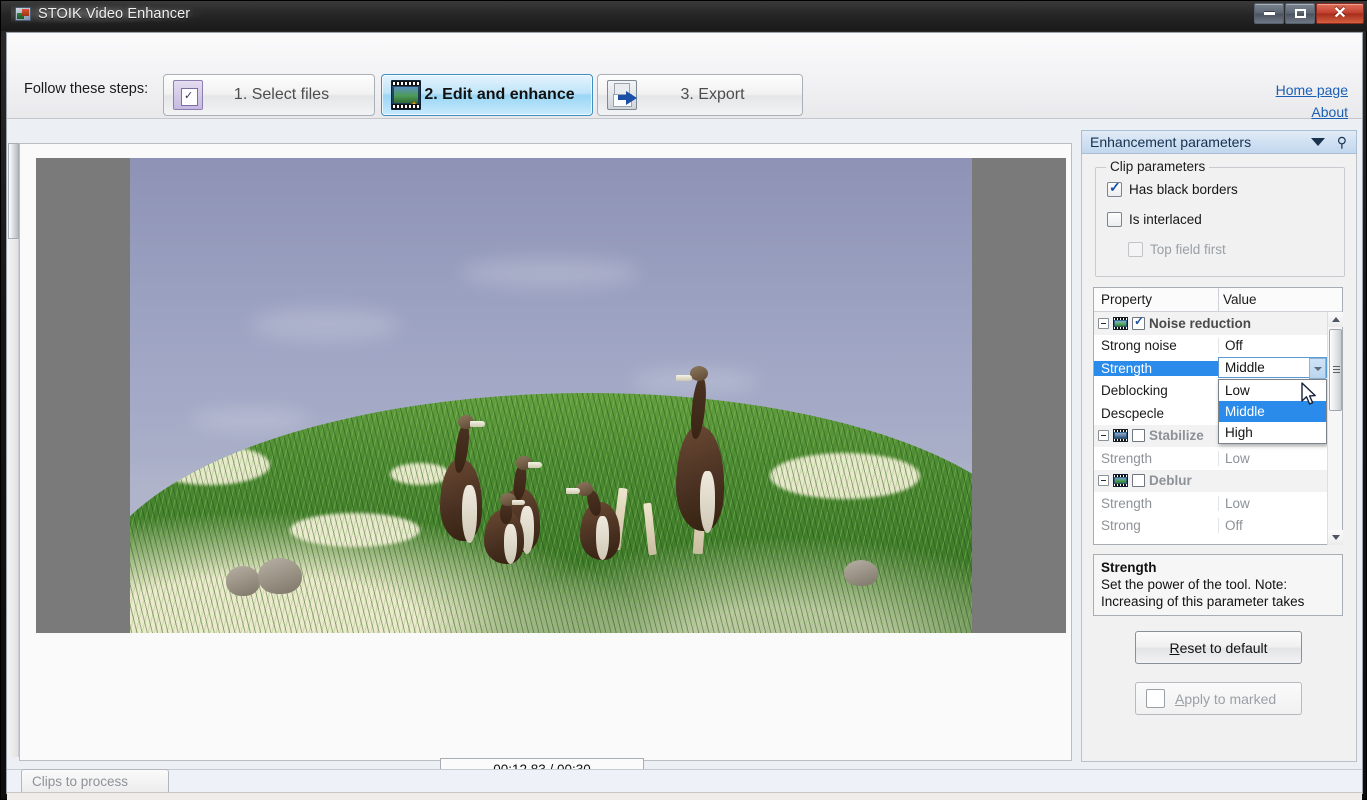  What do you see at coordinates (1134, 391) in the screenshot?
I see `property-name: Deblocking` at bounding box center [1134, 391].